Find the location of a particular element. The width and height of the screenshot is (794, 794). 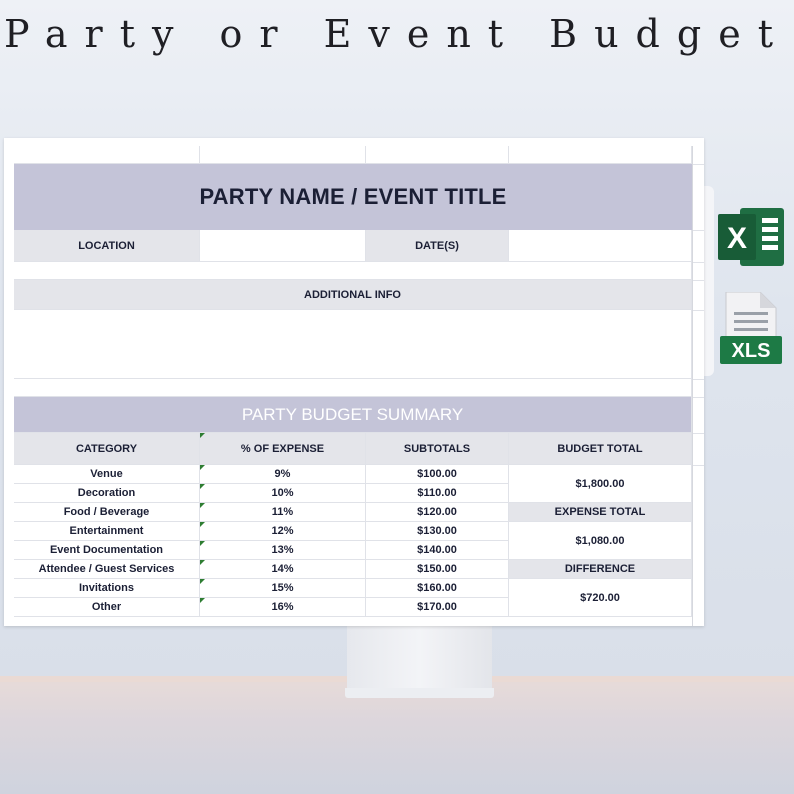

table-row: Venue 9% $100.00 is located at coordinates (261, 474).